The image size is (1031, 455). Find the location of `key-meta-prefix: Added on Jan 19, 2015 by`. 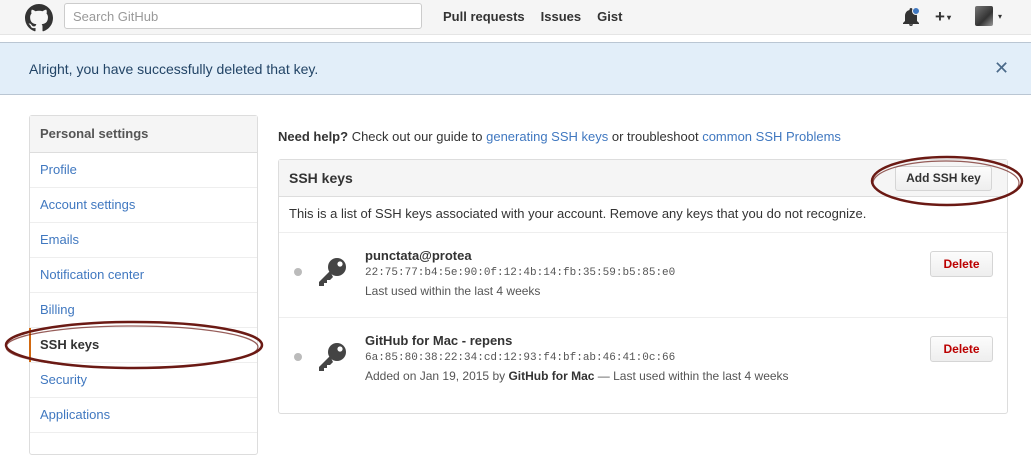

key-meta-prefix: Added on Jan 19, 2015 by is located at coordinates (437, 376).